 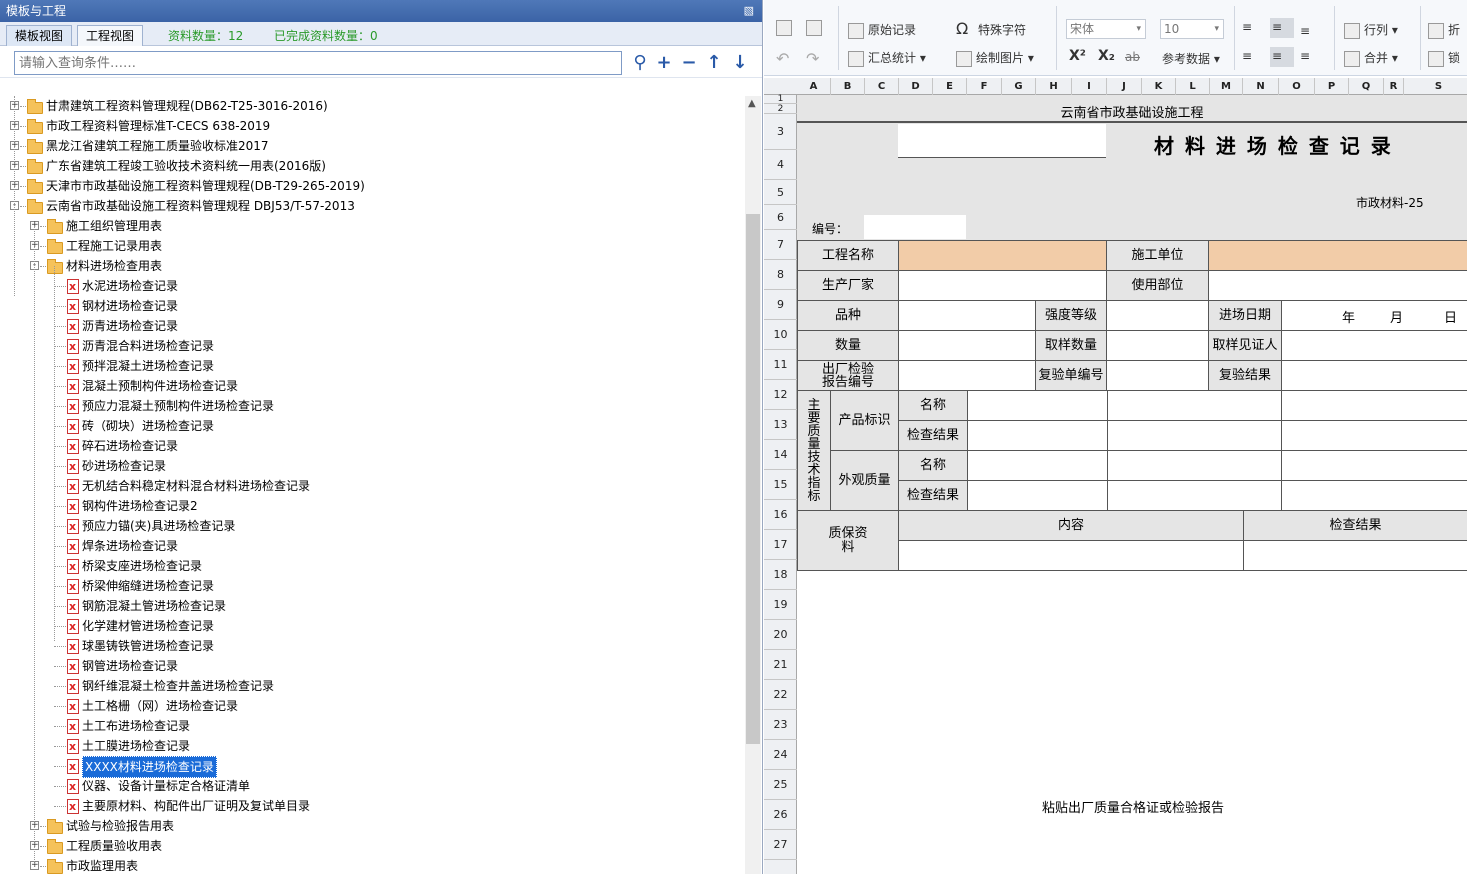 I want to click on search-input, so click(x=318, y=63).